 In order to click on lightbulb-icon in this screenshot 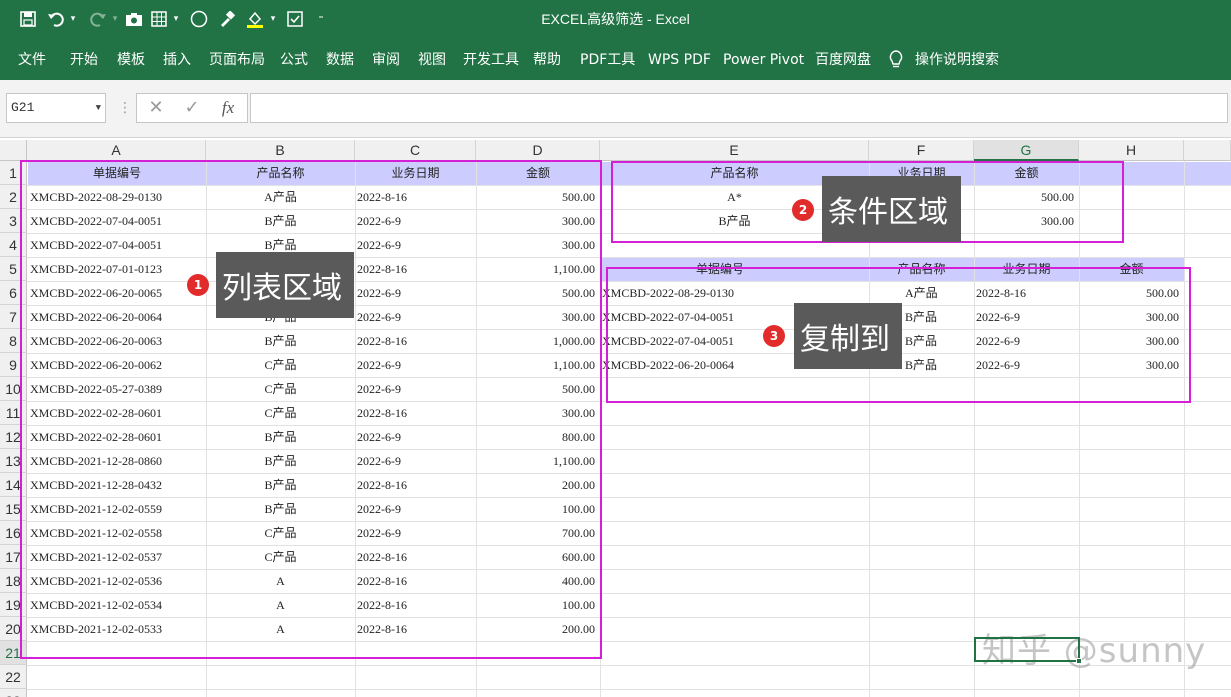, I will do `click(897, 60)`.